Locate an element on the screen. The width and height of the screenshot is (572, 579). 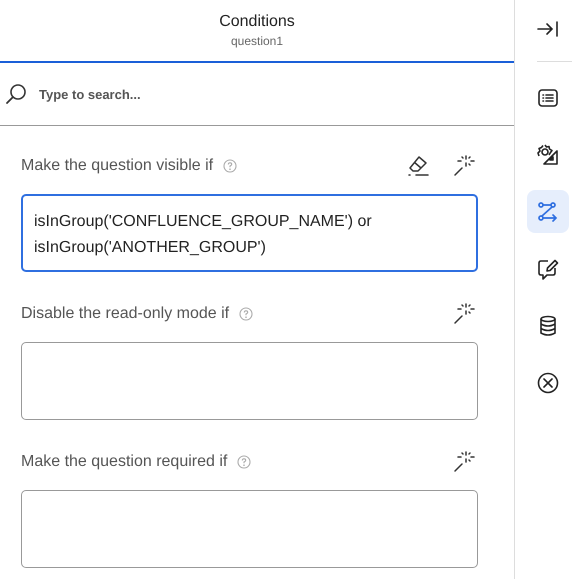
panel-subtitle: question1 is located at coordinates (257, 41).